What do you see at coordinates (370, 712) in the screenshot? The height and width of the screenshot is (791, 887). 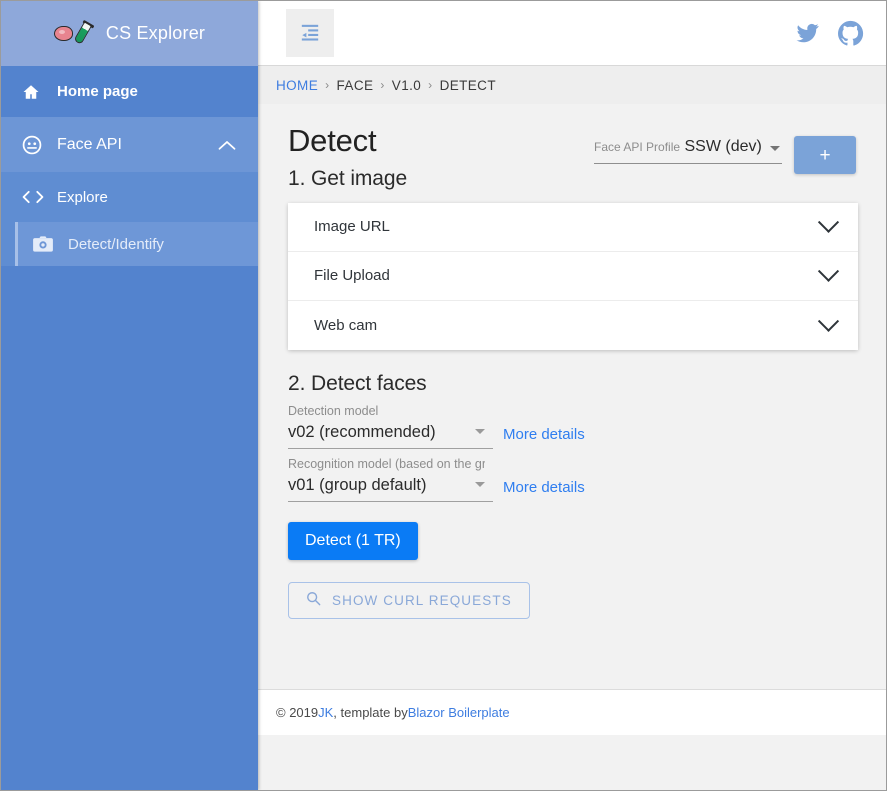 I see `footer-middle-text: , template by` at bounding box center [370, 712].